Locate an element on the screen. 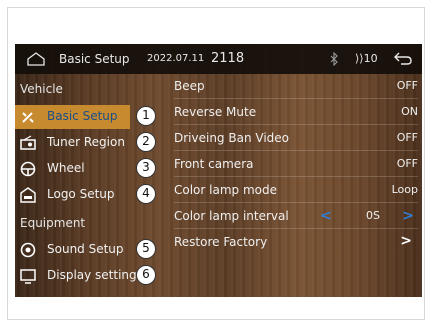 Image resolution: width=433 pixels, height=328 pixels. interval-value: 0S is located at coordinates (373, 215).